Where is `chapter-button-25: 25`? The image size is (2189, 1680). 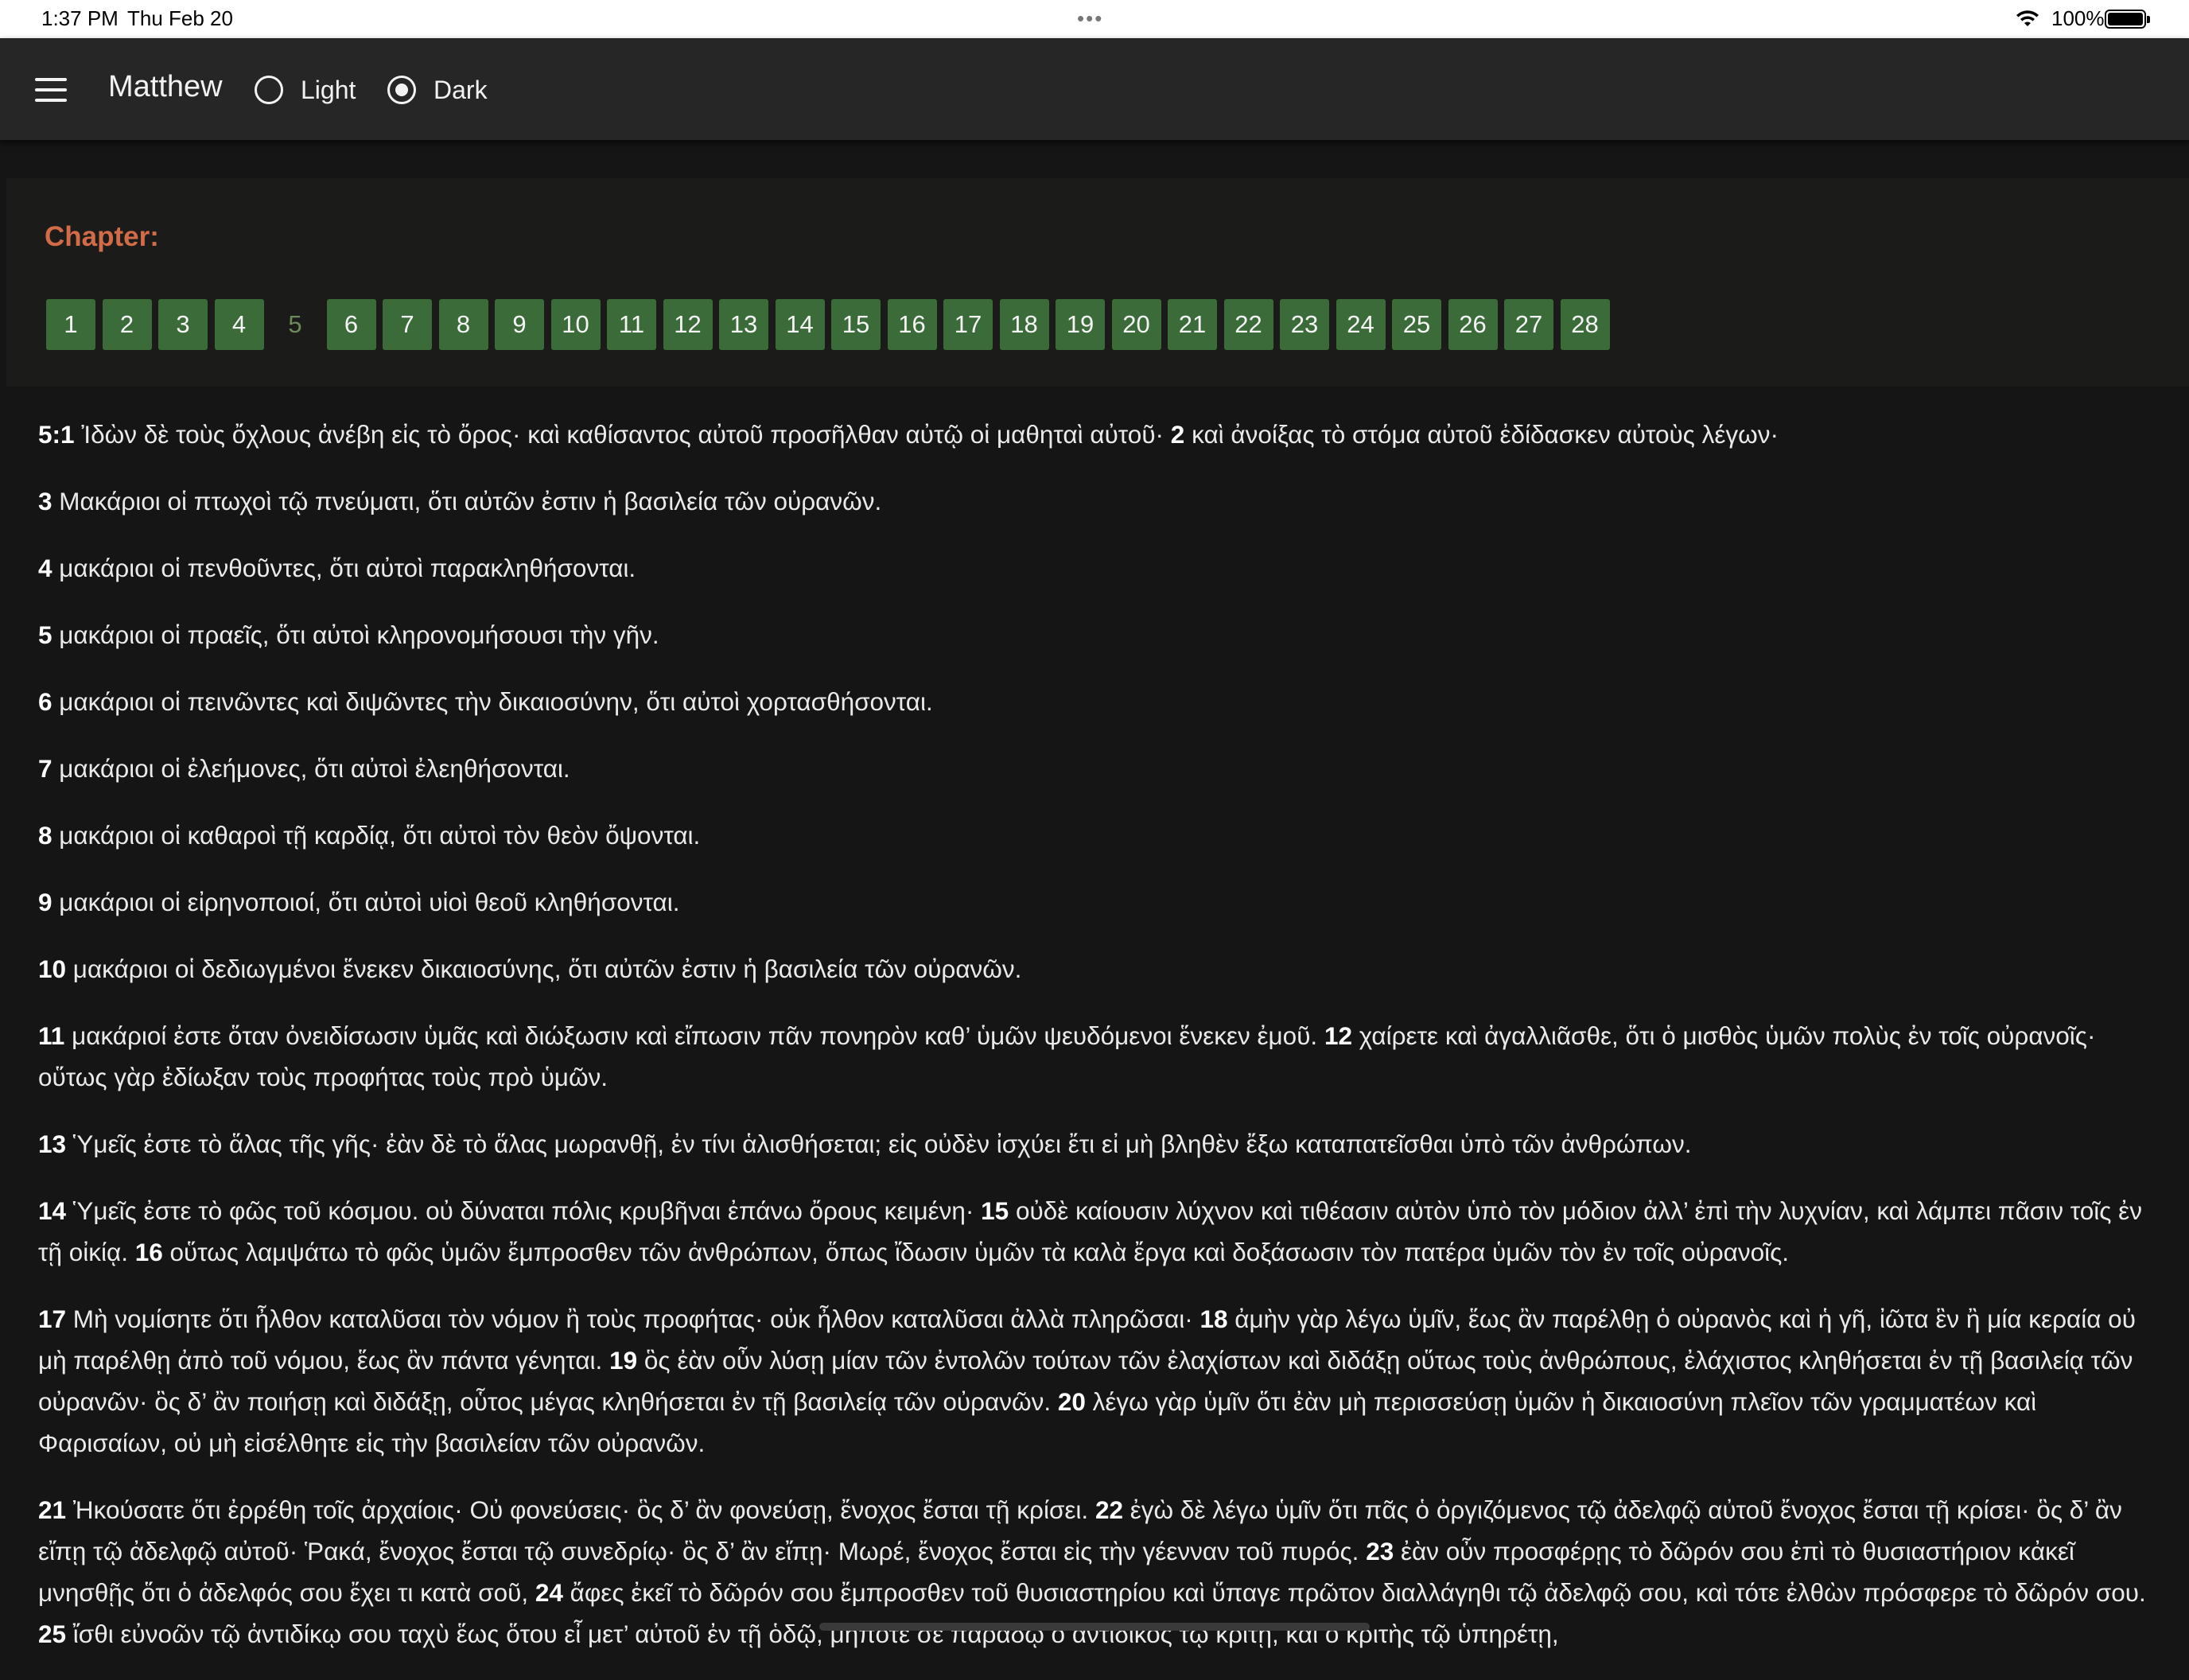
chapter-button-25: 25 is located at coordinates (1417, 324).